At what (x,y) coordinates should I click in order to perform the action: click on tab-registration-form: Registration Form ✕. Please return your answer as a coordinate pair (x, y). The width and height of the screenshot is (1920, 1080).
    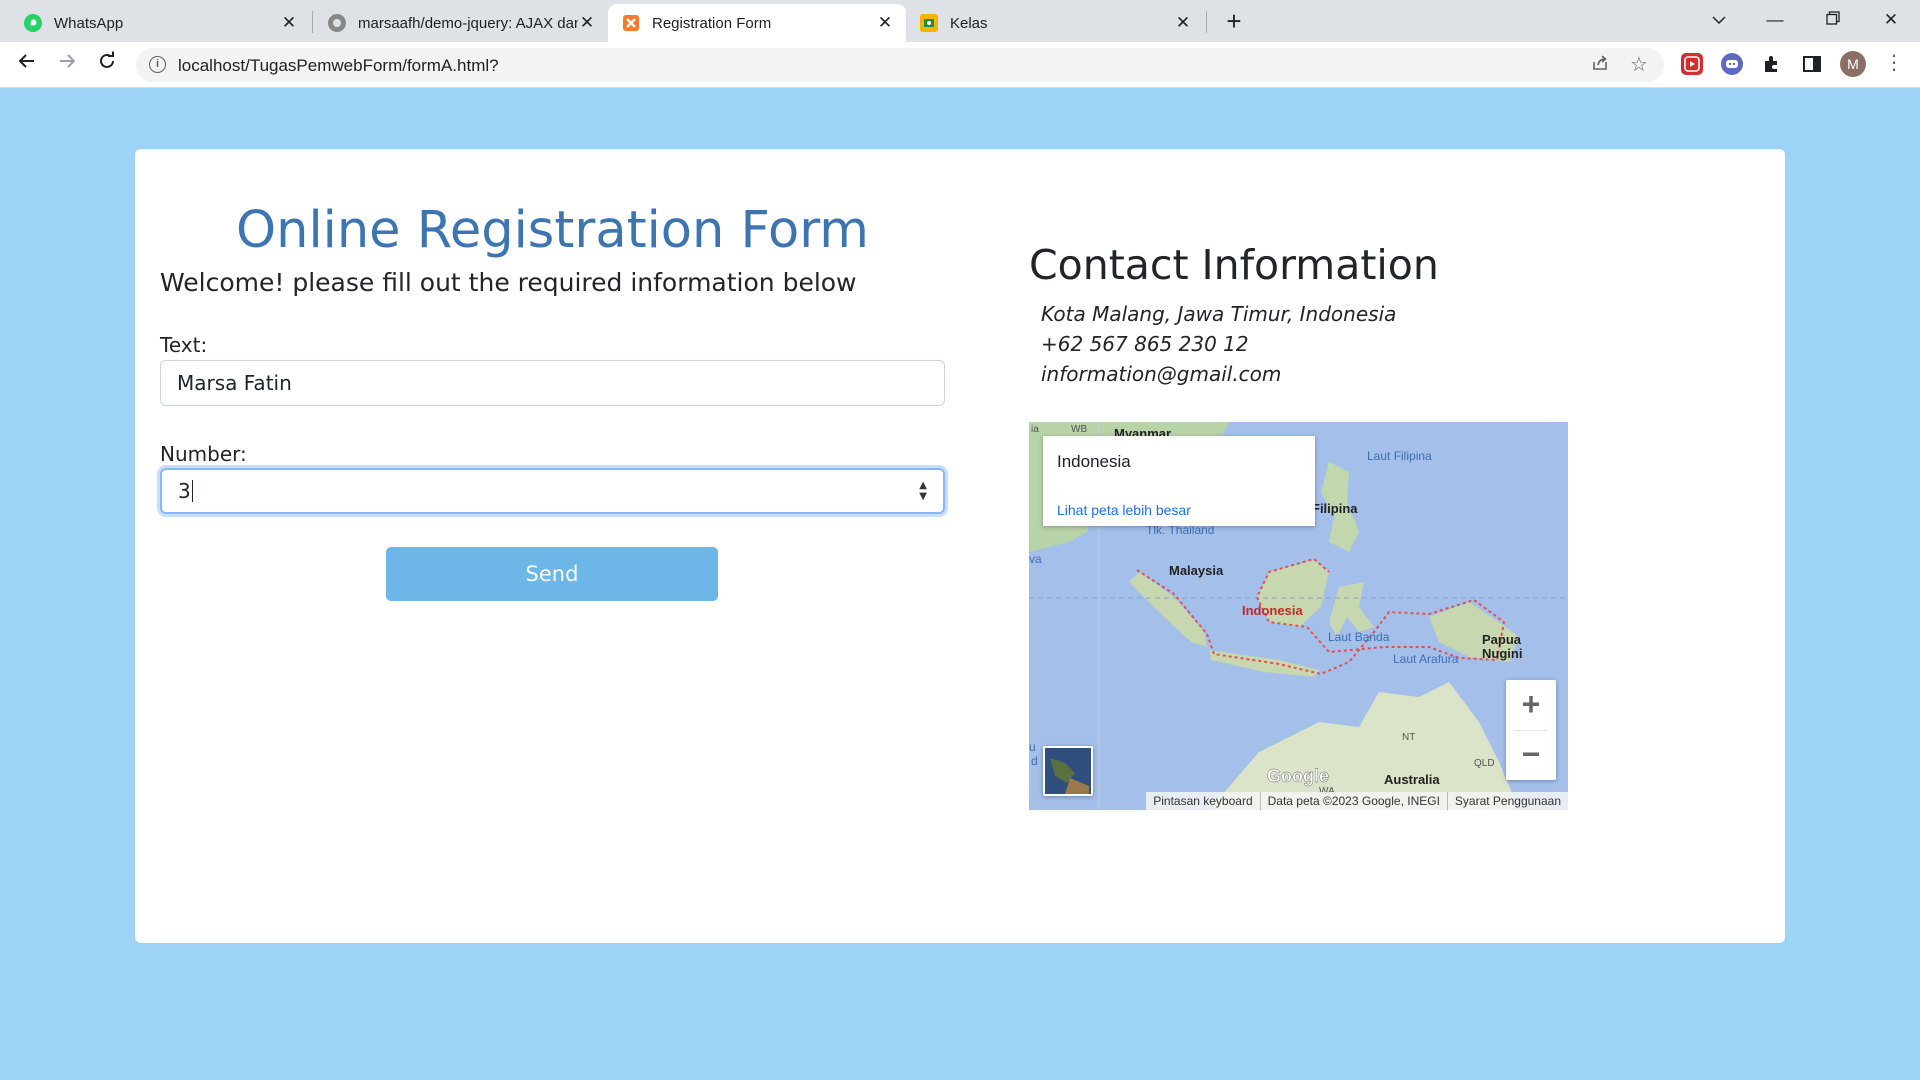
    Looking at the image, I should click on (757, 23).